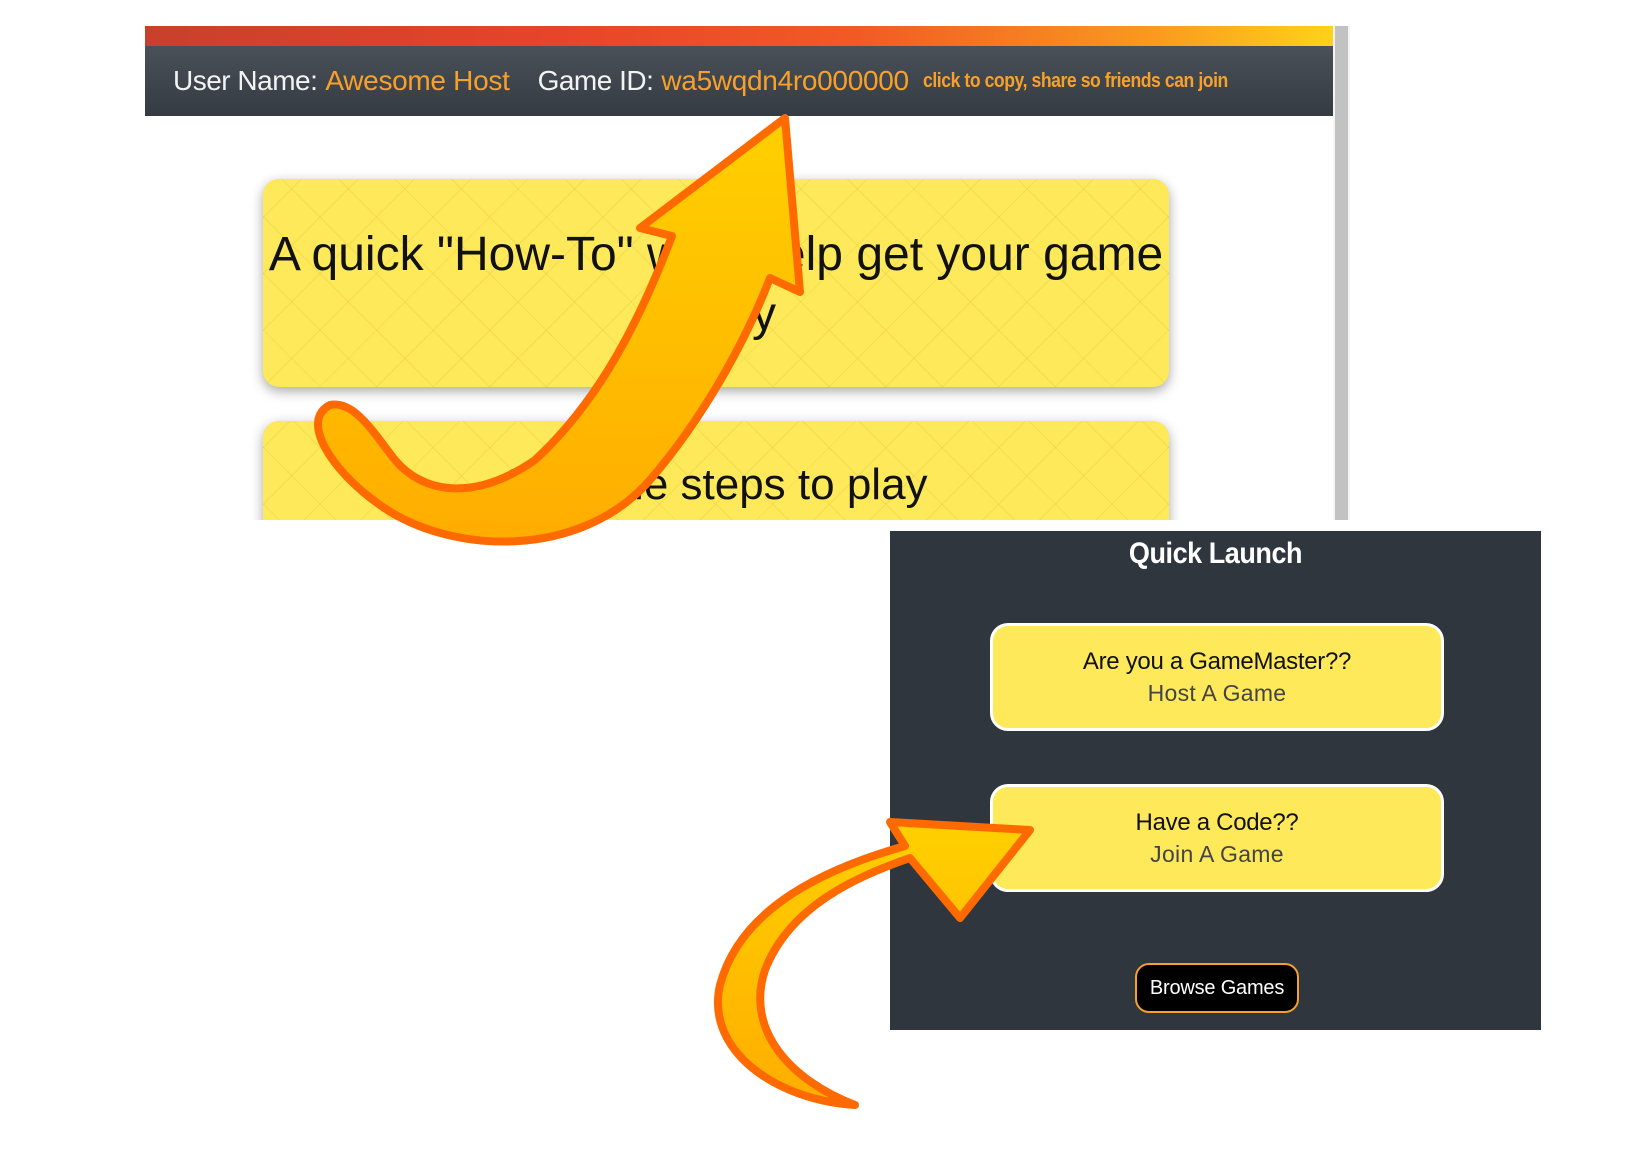  I want to click on copy-game-id-link: click to copy, share so friends can join, so click(1075, 81).